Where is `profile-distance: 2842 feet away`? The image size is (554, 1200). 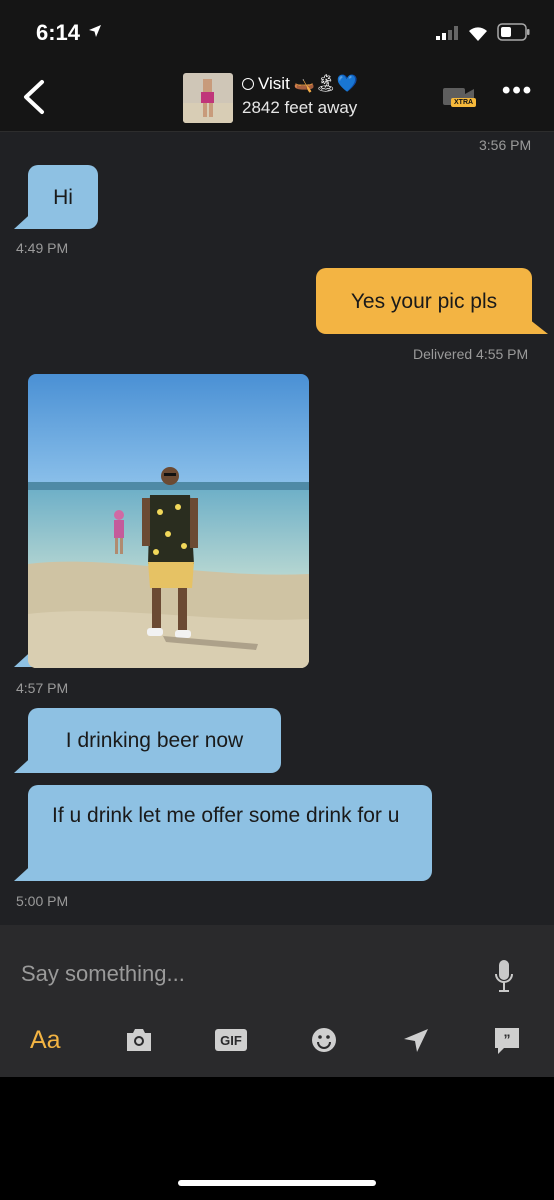
profile-distance: 2842 feet away is located at coordinates (300, 107).